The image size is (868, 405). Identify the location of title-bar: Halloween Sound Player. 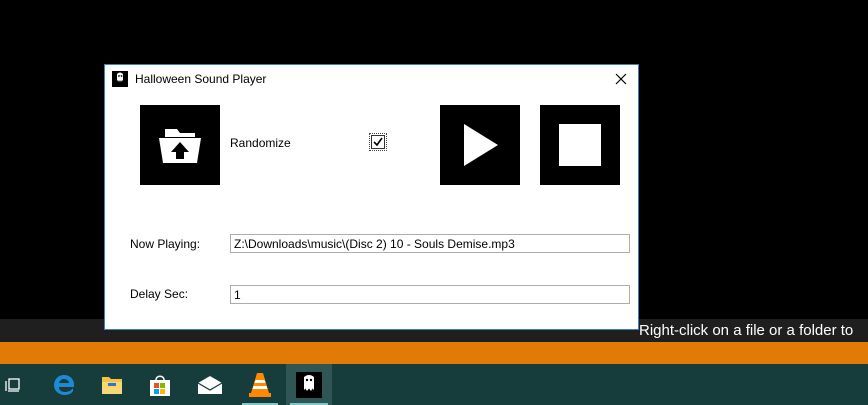
(371, 79).